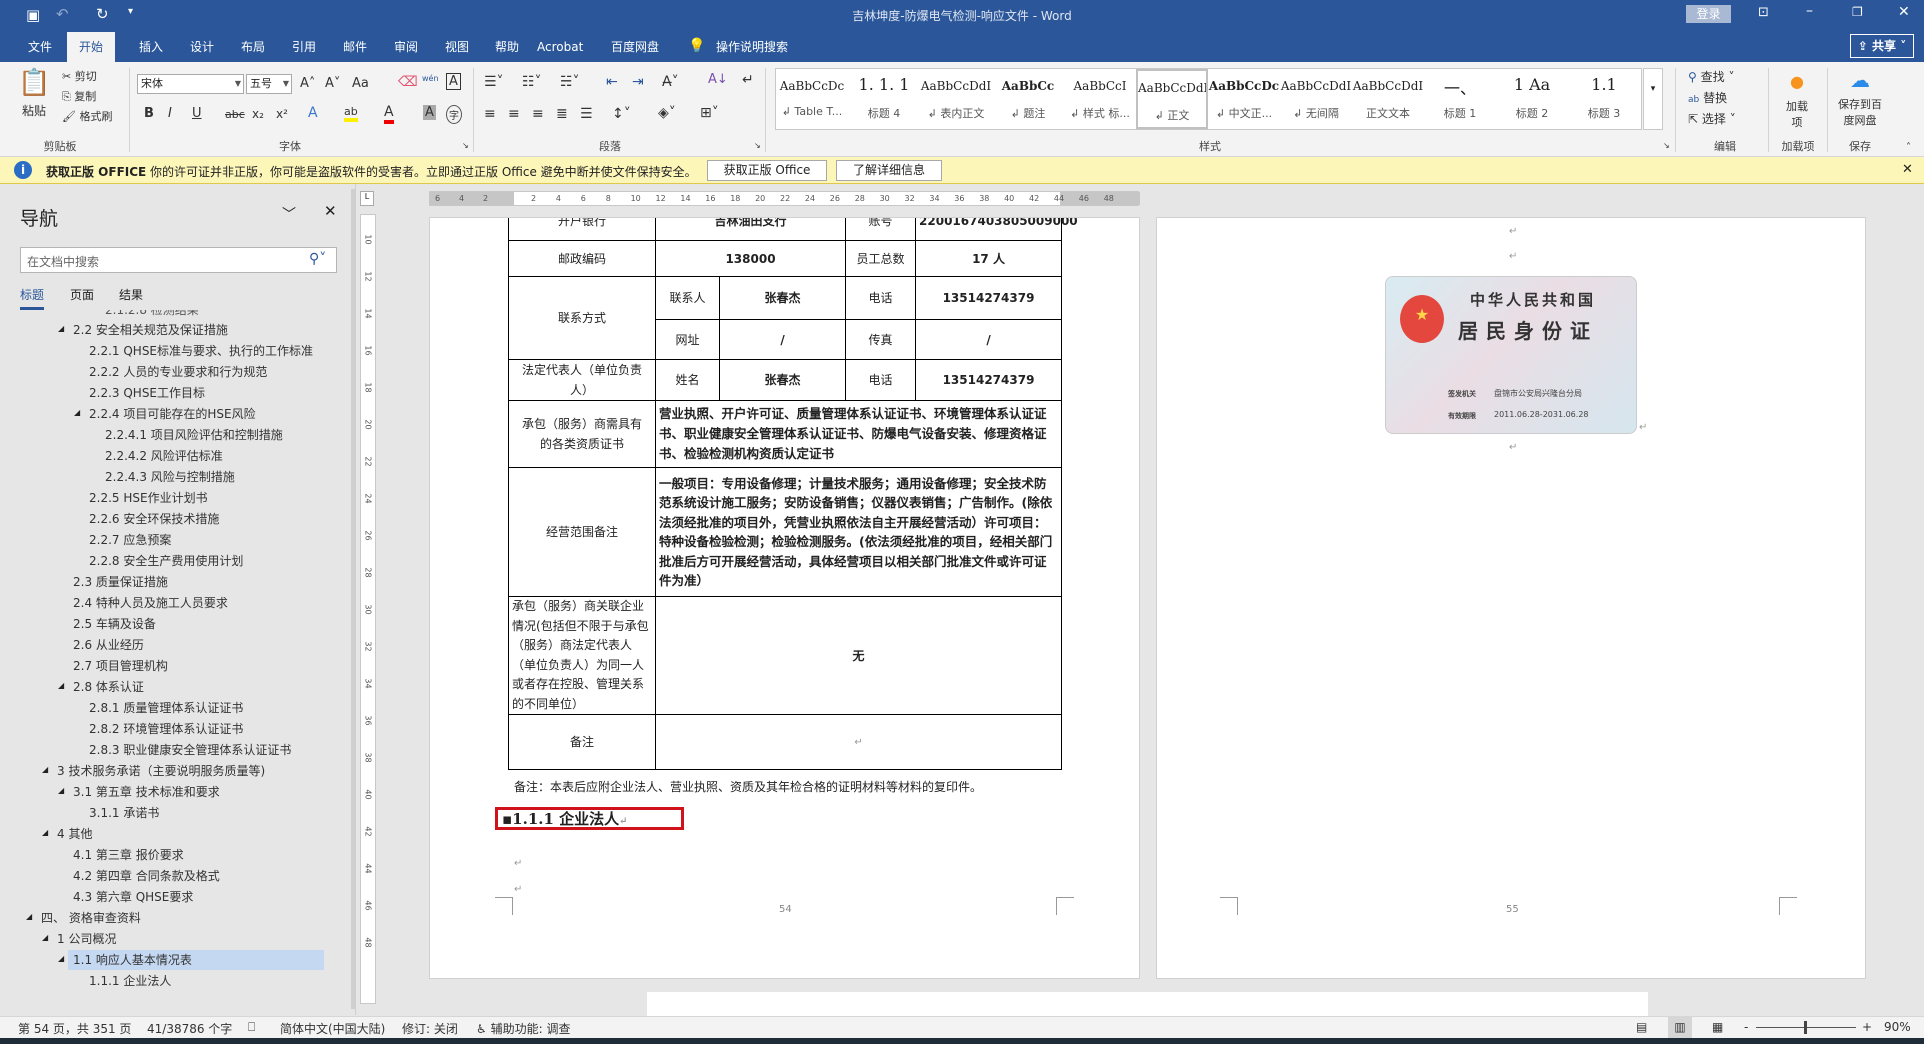  Describe the element at coordinates (586, 114) in the screenshot. I see `distributed-icon: ☰` at that location.